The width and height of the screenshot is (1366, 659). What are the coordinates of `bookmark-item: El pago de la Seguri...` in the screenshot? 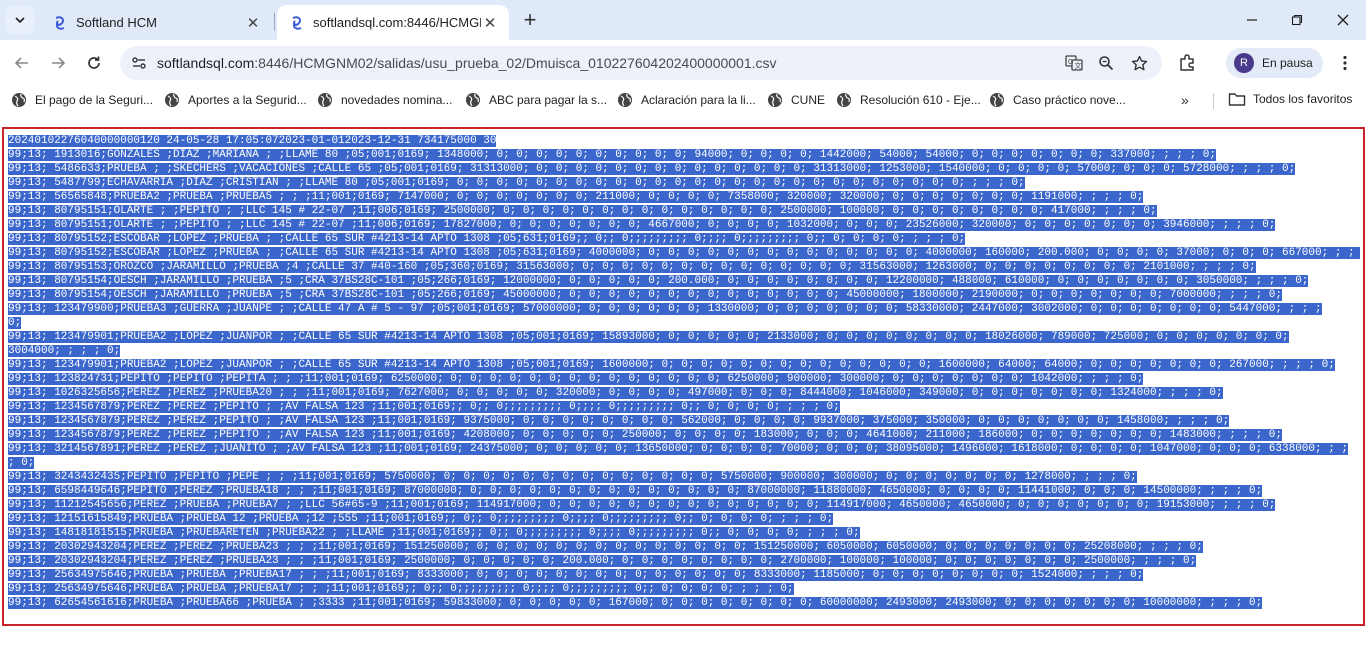 It's located at (82, 100).